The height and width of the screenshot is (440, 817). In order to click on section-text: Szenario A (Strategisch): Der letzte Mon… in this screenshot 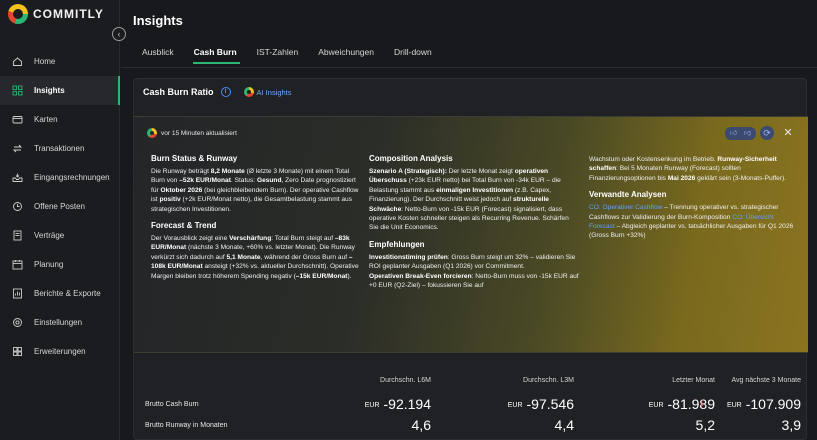, I will do `click(474, 200)`.